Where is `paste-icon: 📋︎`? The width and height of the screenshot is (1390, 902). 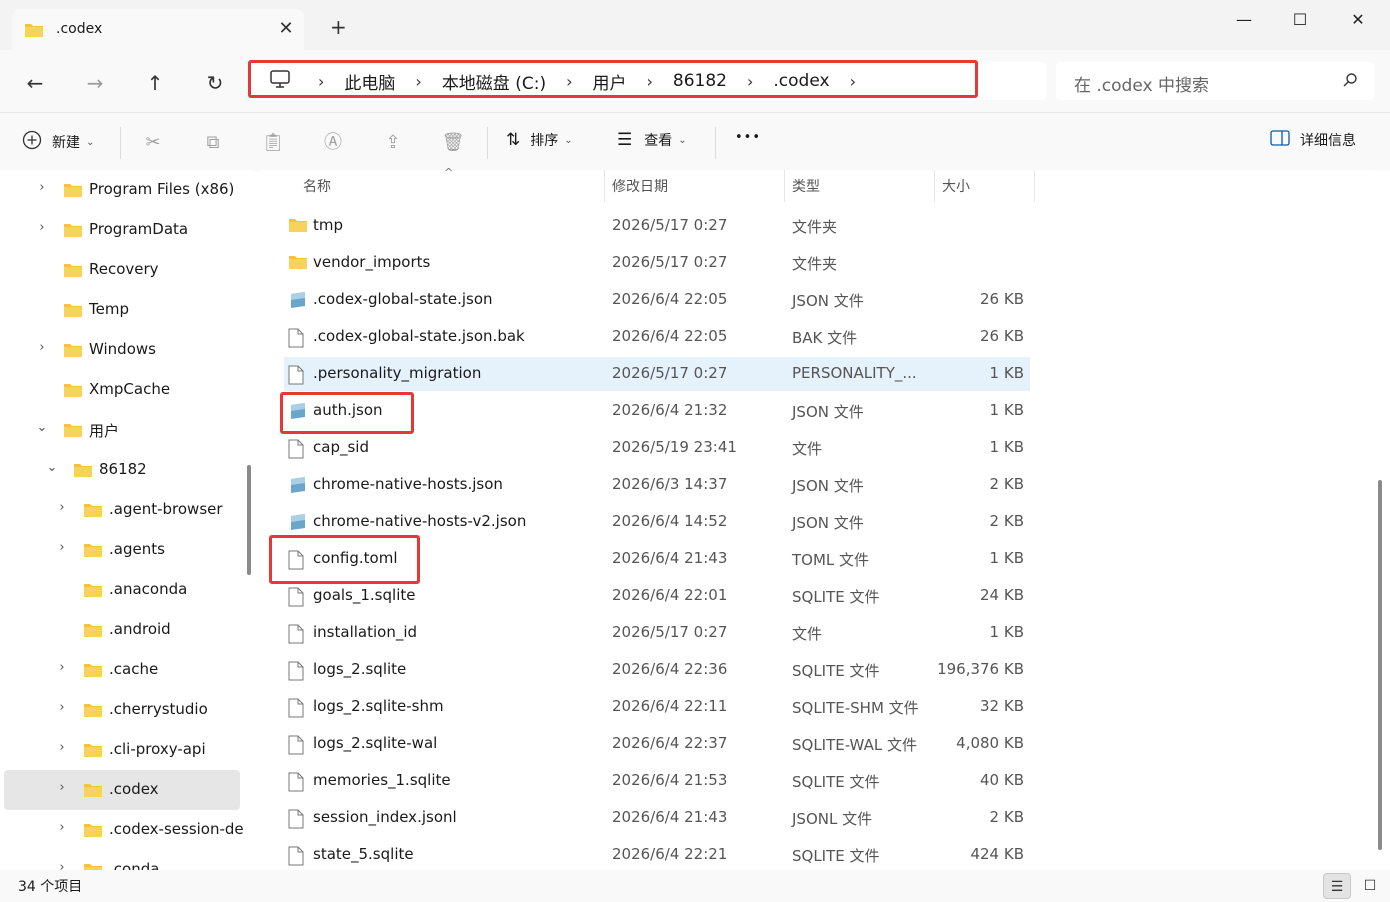
paste-icon: 📋︎ is located at coordinates (273, 143).